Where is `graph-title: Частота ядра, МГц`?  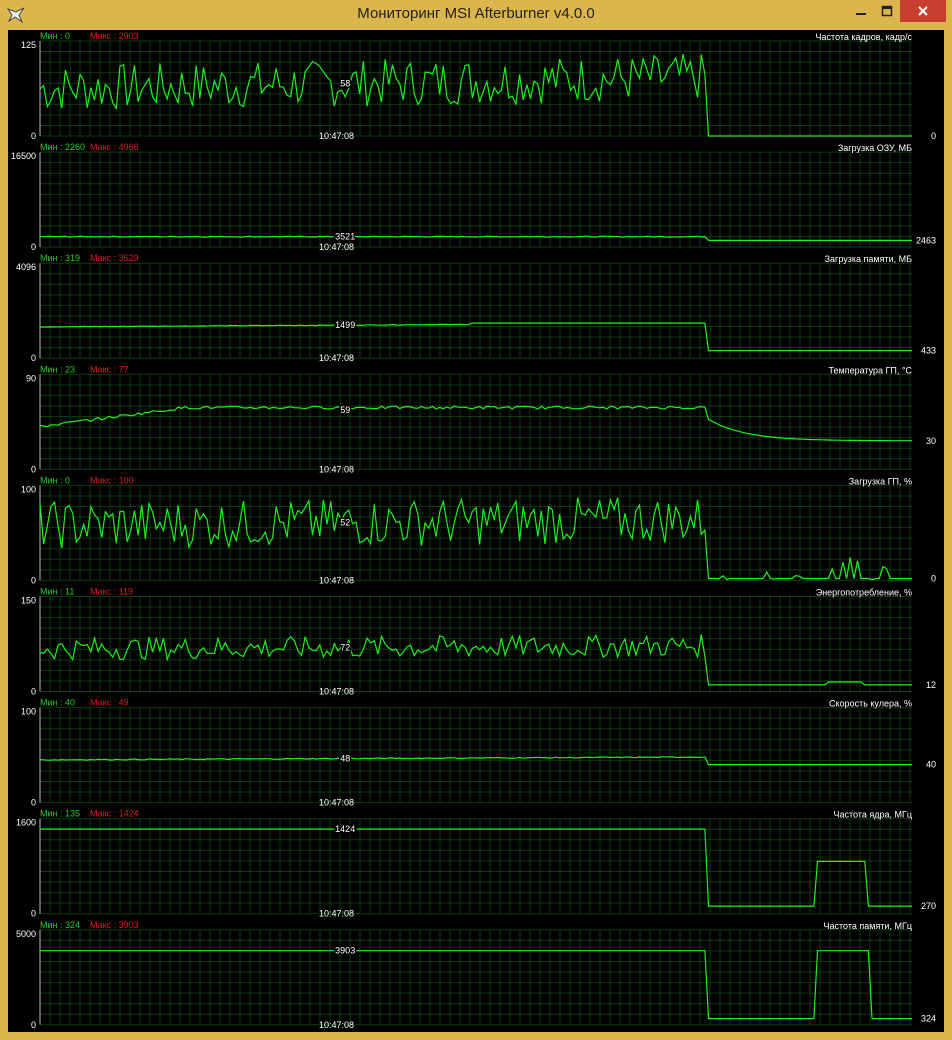 graph-title: Частота ядра, МГц is located at coordinates (872, 815).